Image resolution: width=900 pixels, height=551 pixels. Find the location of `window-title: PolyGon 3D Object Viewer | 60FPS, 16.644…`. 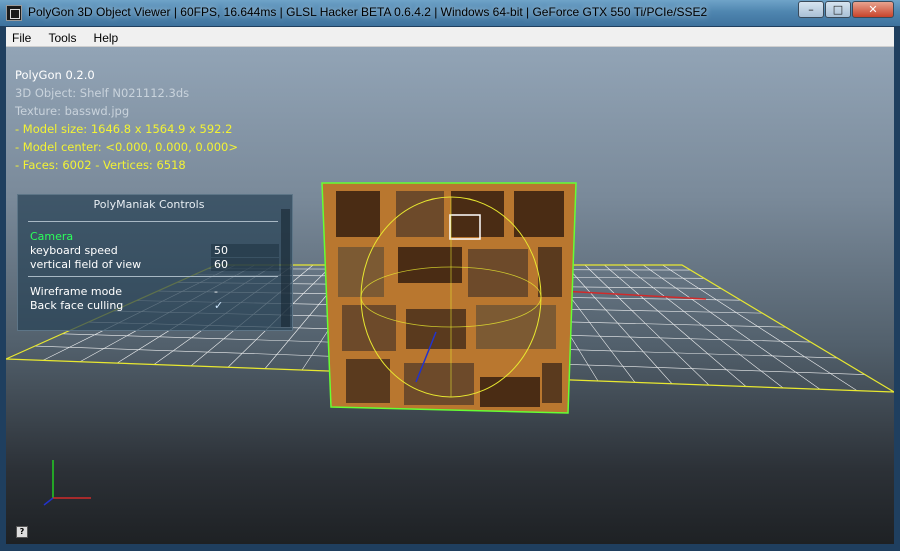

window-title: PolyGon 3D Object Viewer | 60FPS, 16.644… is located at coordinates (368, 12).